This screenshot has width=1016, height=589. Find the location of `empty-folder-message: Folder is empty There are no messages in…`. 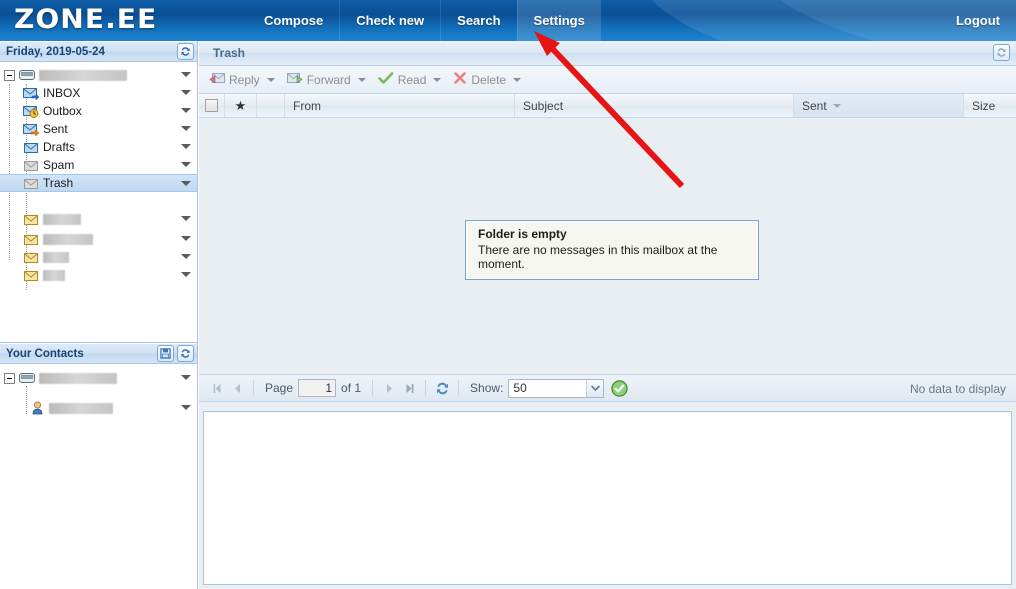

empty-folder-message: Folder is empty There are no messages in… is located at coordinates (612, 250).